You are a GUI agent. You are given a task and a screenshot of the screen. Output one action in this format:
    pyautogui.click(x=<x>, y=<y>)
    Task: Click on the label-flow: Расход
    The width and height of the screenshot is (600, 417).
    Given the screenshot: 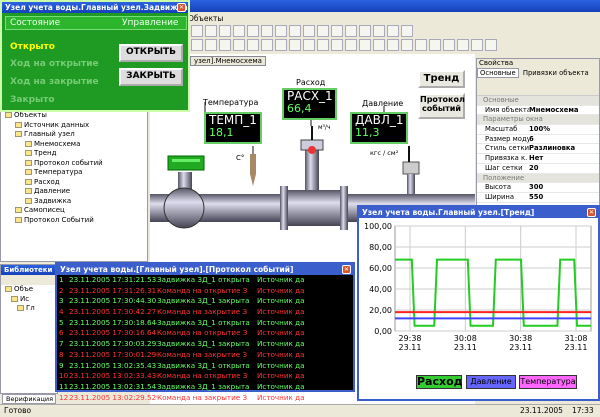 What is the action you would take?
    pyautogui.click(x=311, y=82)
    